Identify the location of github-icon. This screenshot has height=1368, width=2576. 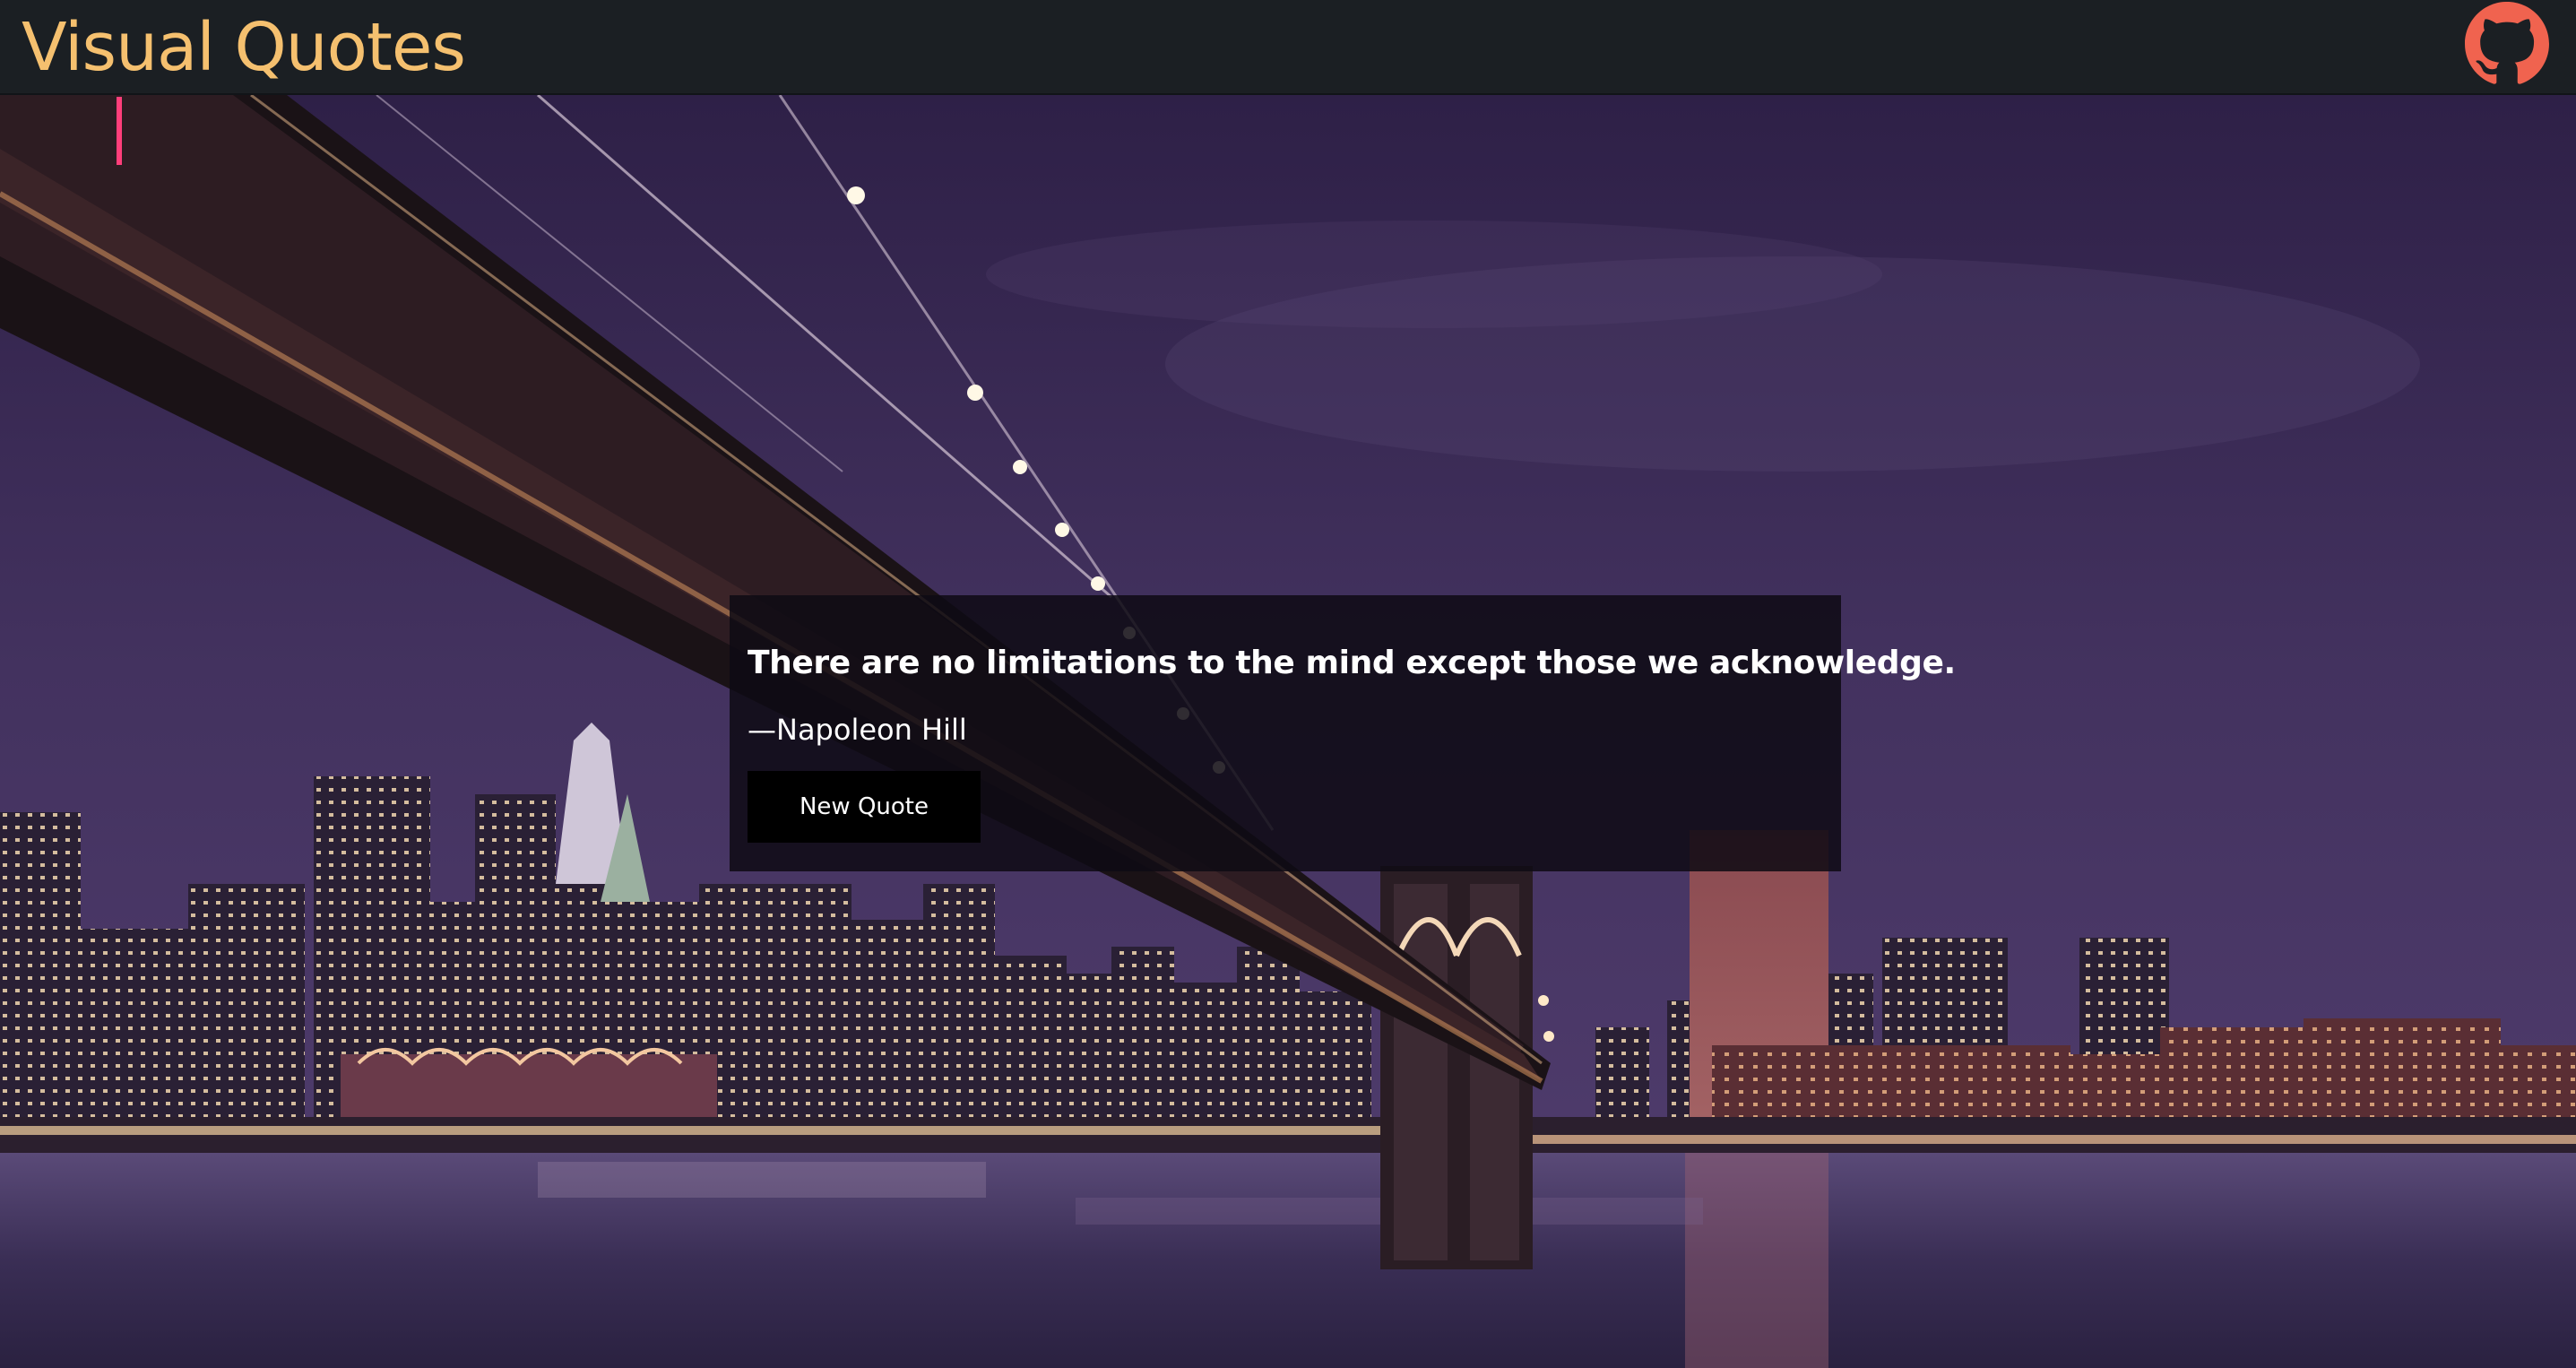
(2507, 44).